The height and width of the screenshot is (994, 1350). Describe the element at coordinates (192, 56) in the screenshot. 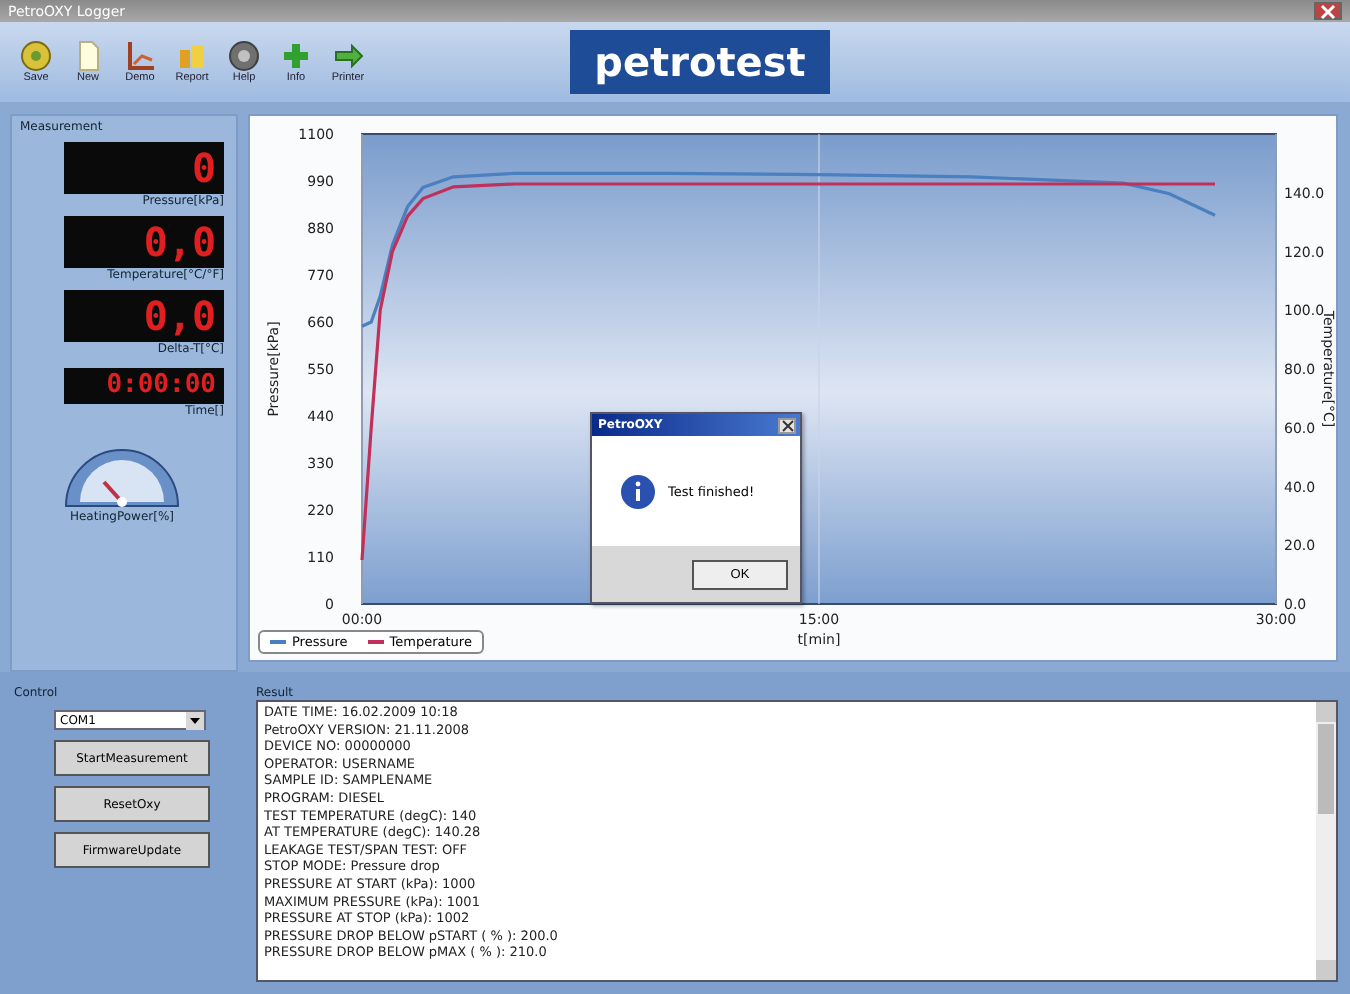

I see `report-icon` at that location.